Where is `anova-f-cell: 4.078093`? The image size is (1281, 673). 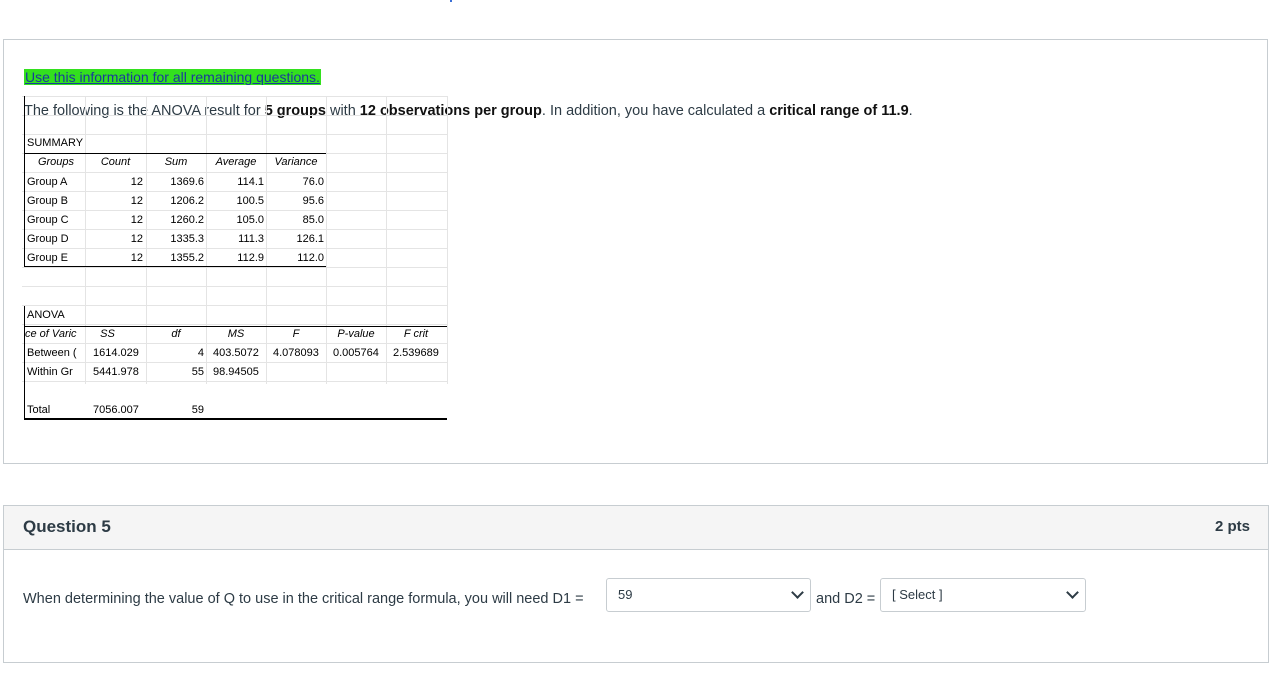
anova-f-cell: 4.078093 is located at coordinates (296, 353).